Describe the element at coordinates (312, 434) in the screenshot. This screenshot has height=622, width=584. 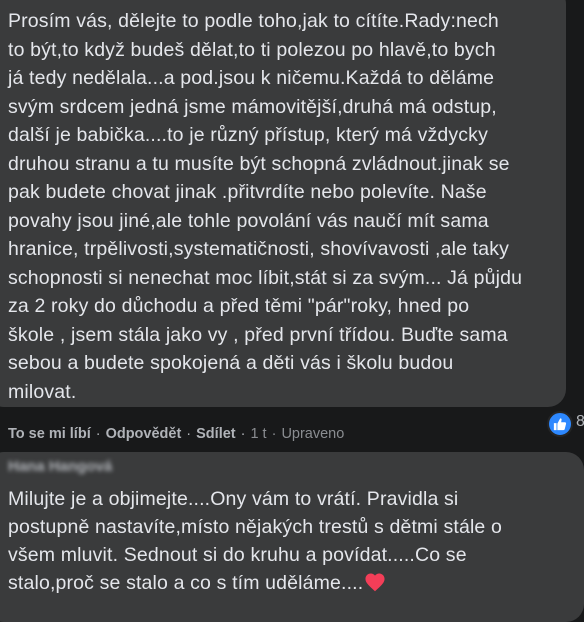
I see `edited-label: Upraveno` at that location.